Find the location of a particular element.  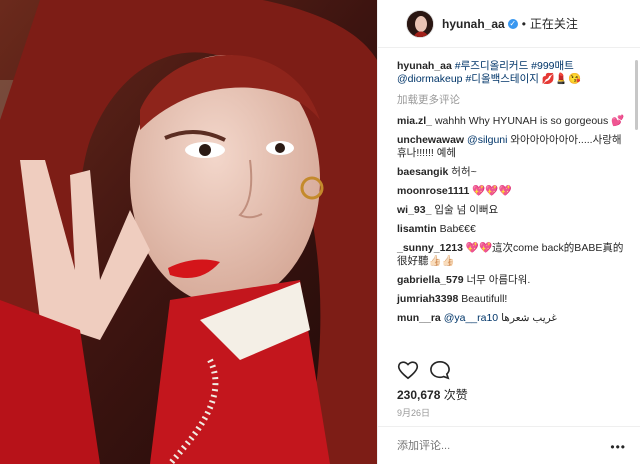

comment-username: moonrose1111 is located at coordinates (433, 191).